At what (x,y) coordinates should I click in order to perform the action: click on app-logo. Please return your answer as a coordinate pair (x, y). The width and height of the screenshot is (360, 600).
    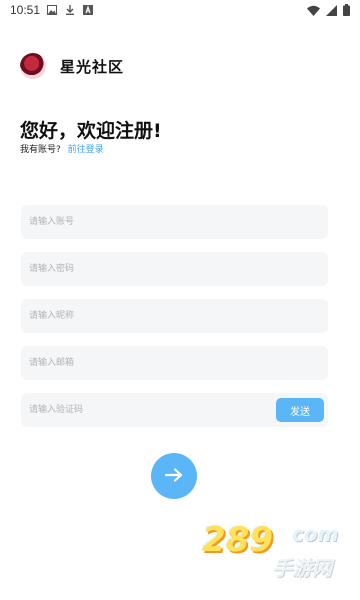
    Looking at the image, I should click on (33, 66).